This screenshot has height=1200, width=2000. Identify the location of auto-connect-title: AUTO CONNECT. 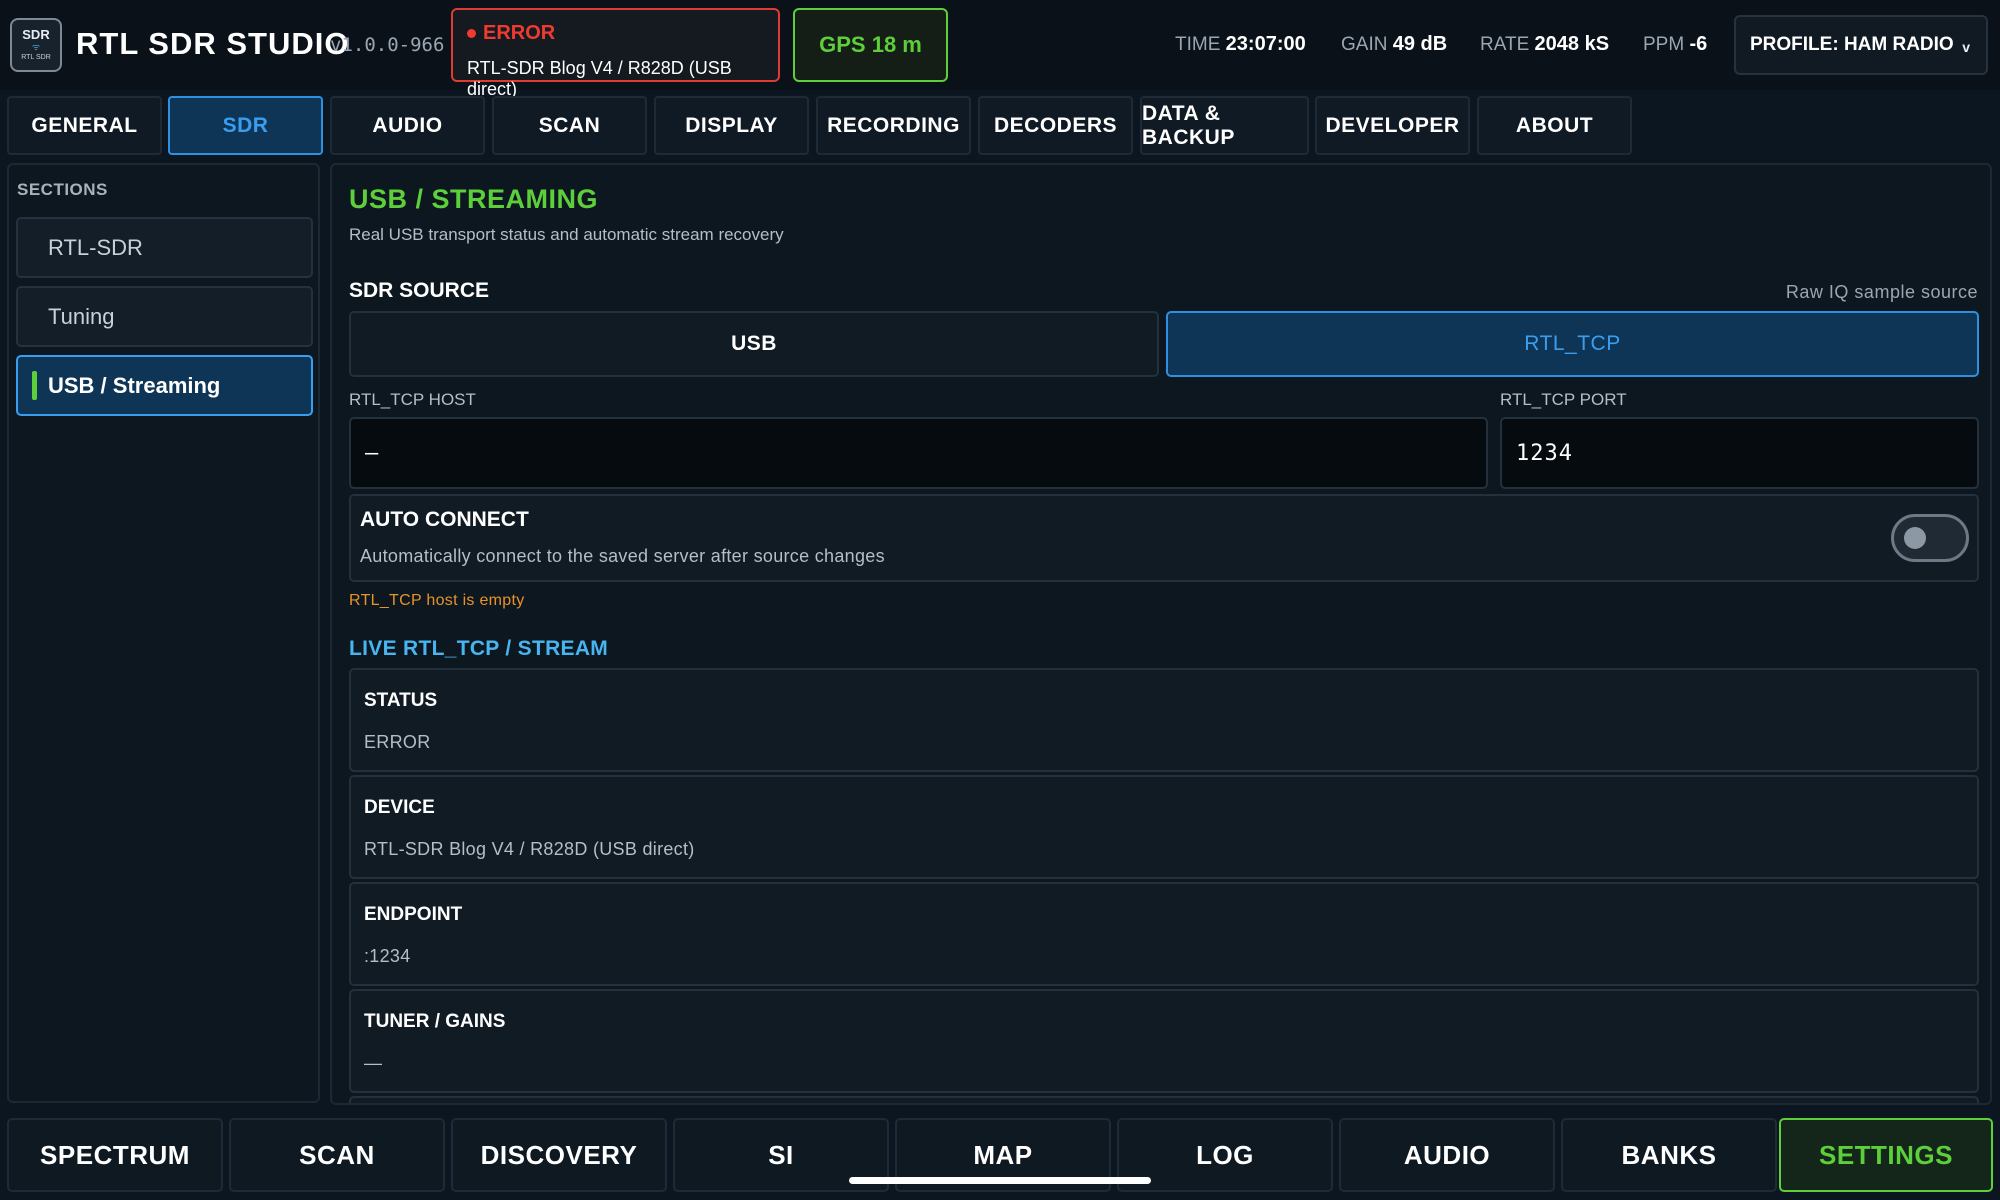
(444, 519).